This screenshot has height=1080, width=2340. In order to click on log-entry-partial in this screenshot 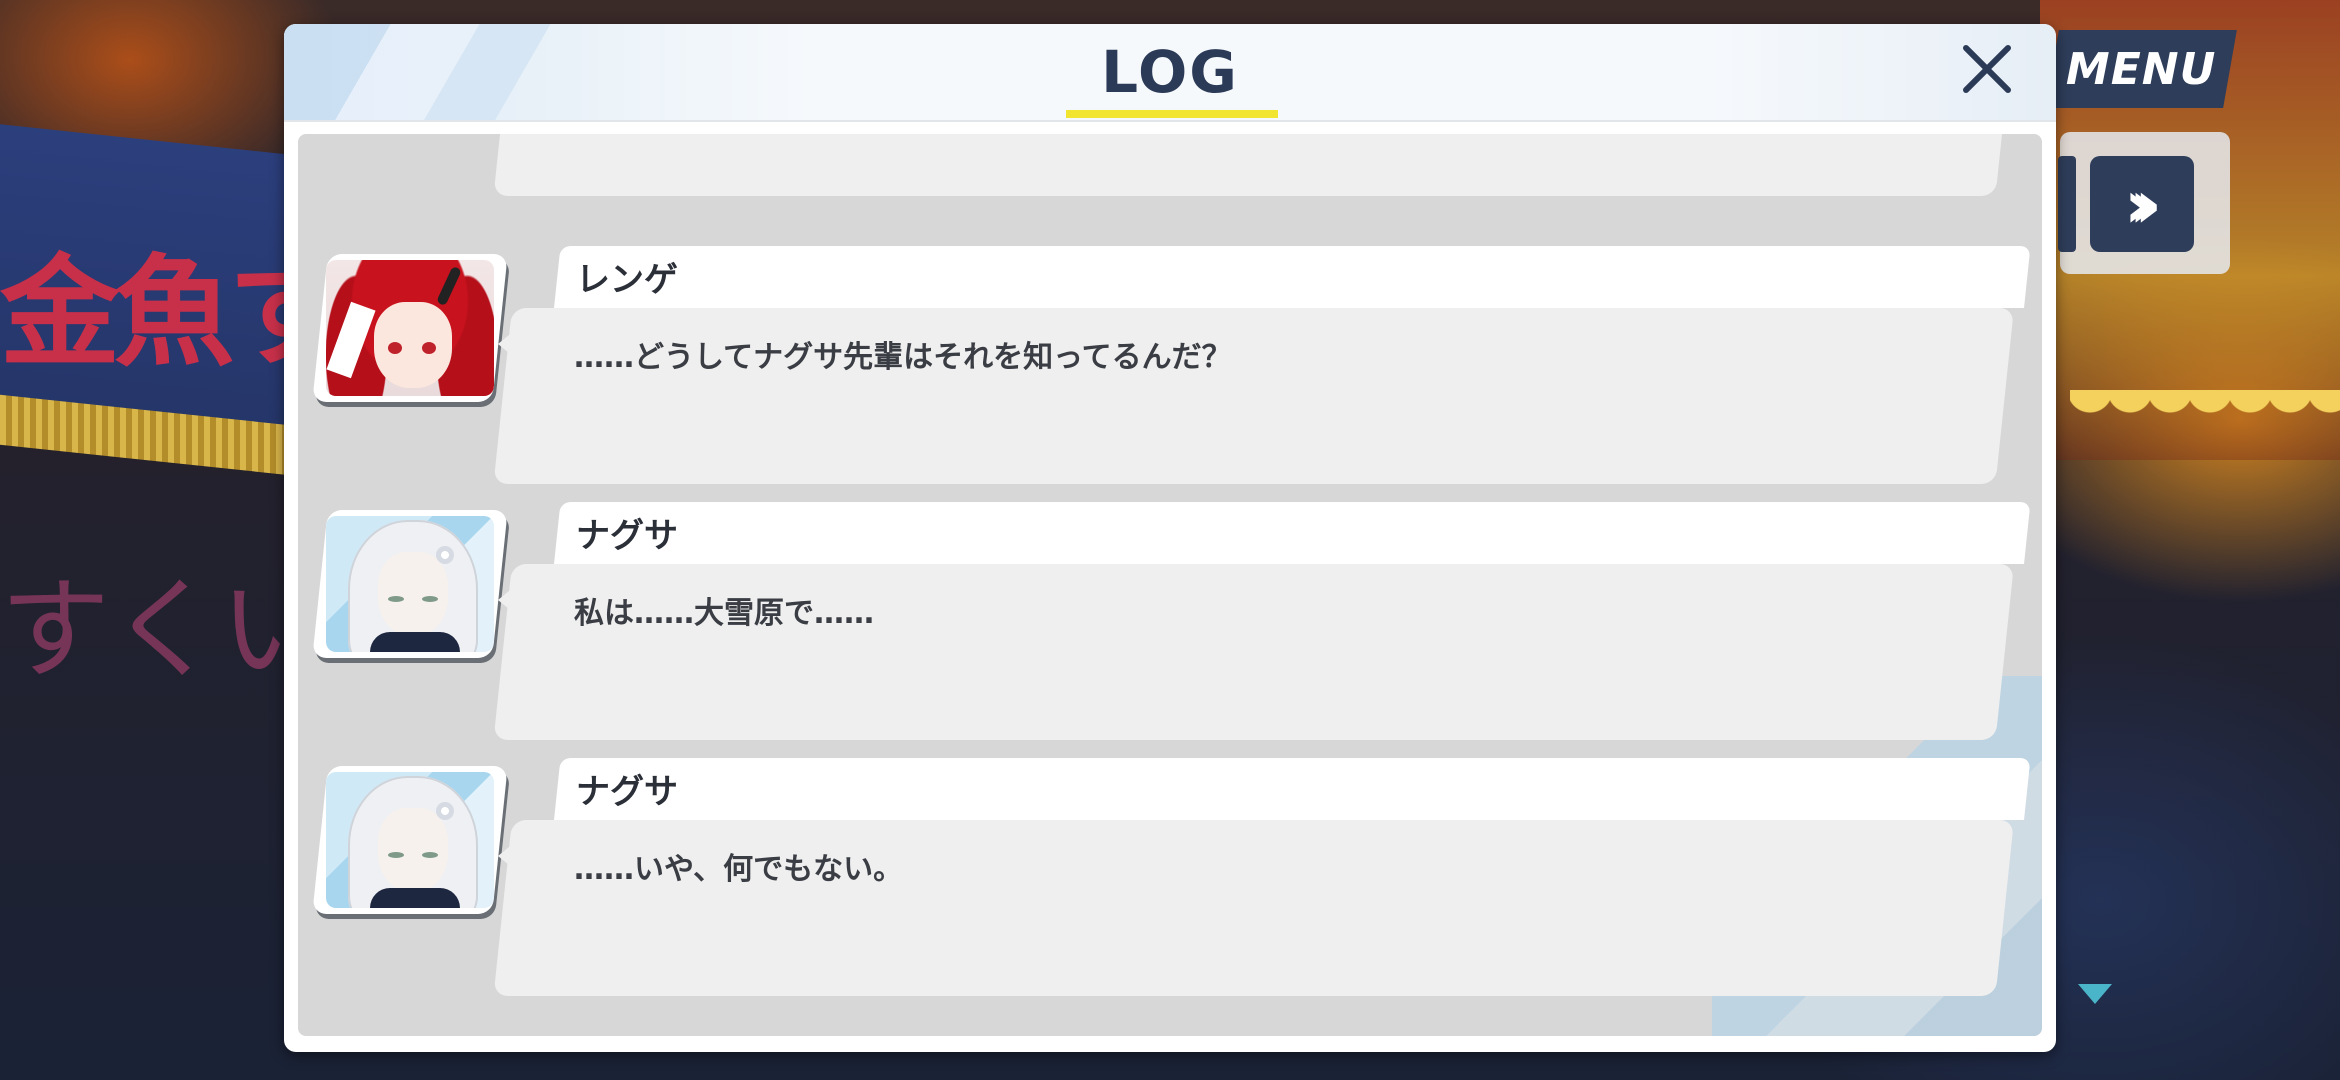, I will do `click(1170, 166)`.